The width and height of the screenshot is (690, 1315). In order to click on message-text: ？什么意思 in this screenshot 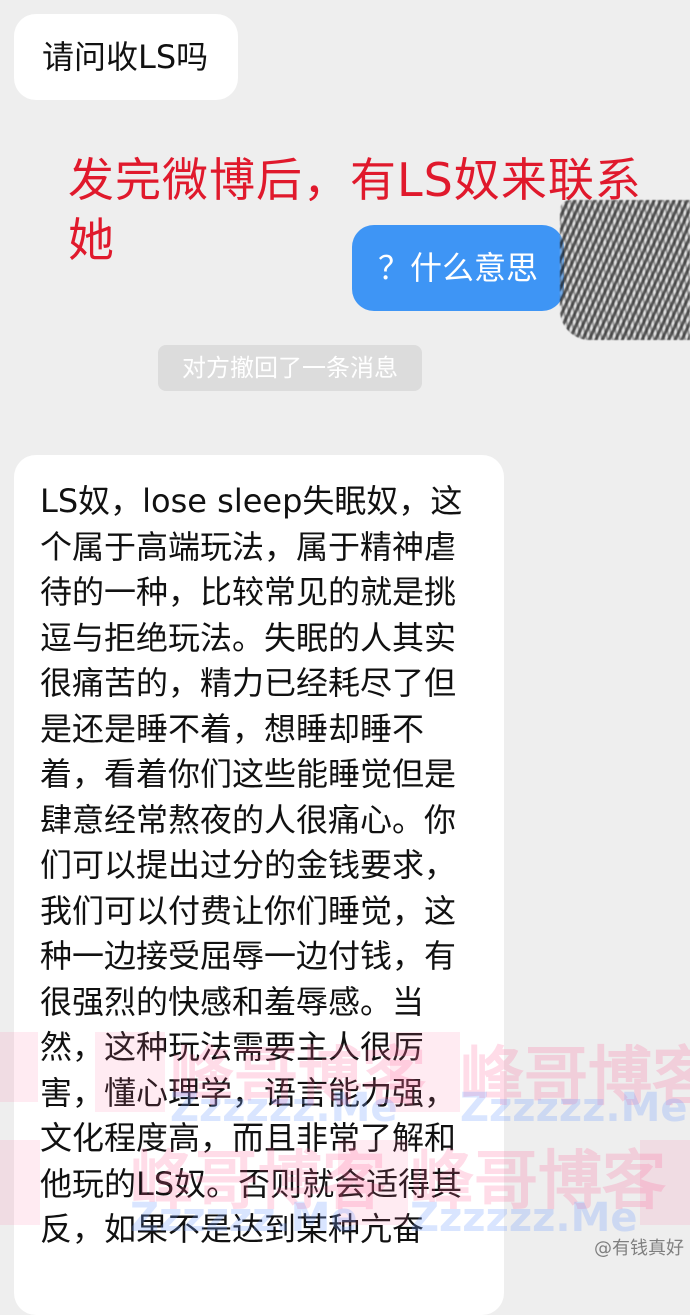, I will do `click(458, 268)`.